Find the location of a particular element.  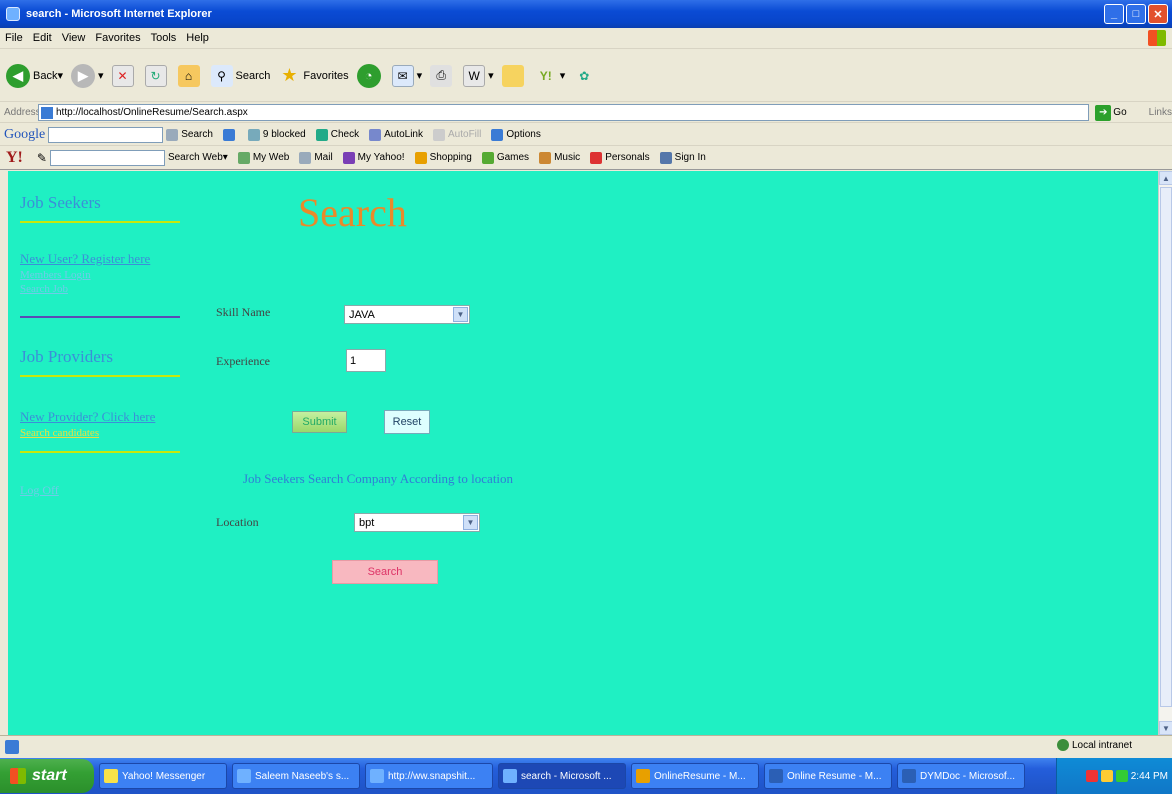

games-button: Games is located at coordinates (505, 157).